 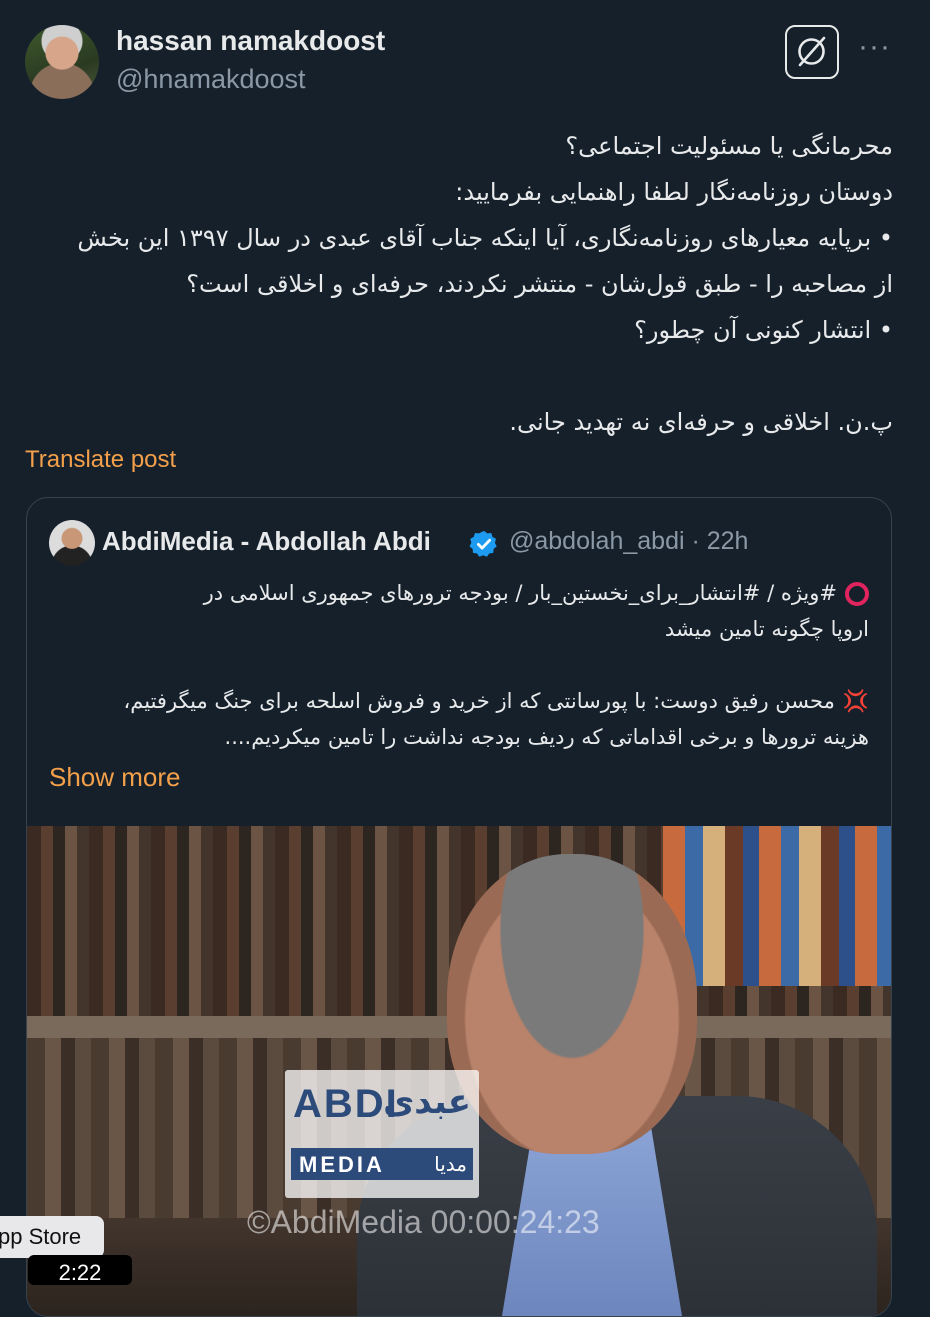 I want to click on author-handle: @hnamakdoost, so click(x=211, y=79).